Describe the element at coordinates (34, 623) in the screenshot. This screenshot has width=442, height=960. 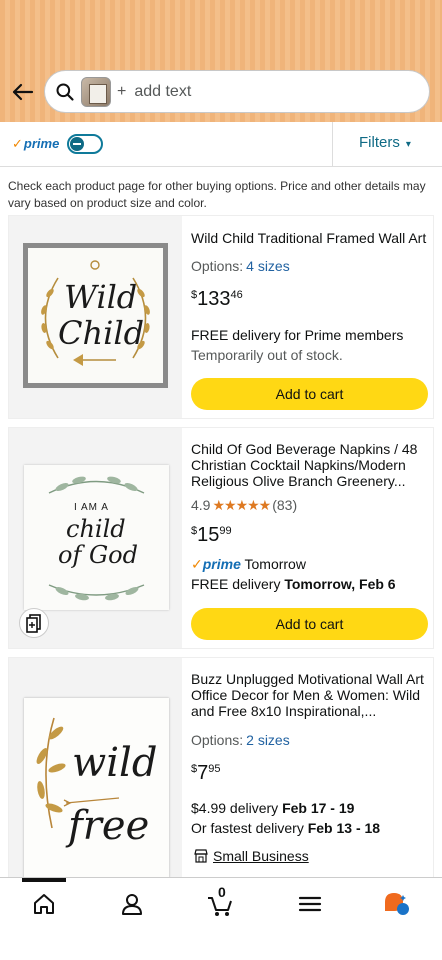
I see `compare-icon` at that location.